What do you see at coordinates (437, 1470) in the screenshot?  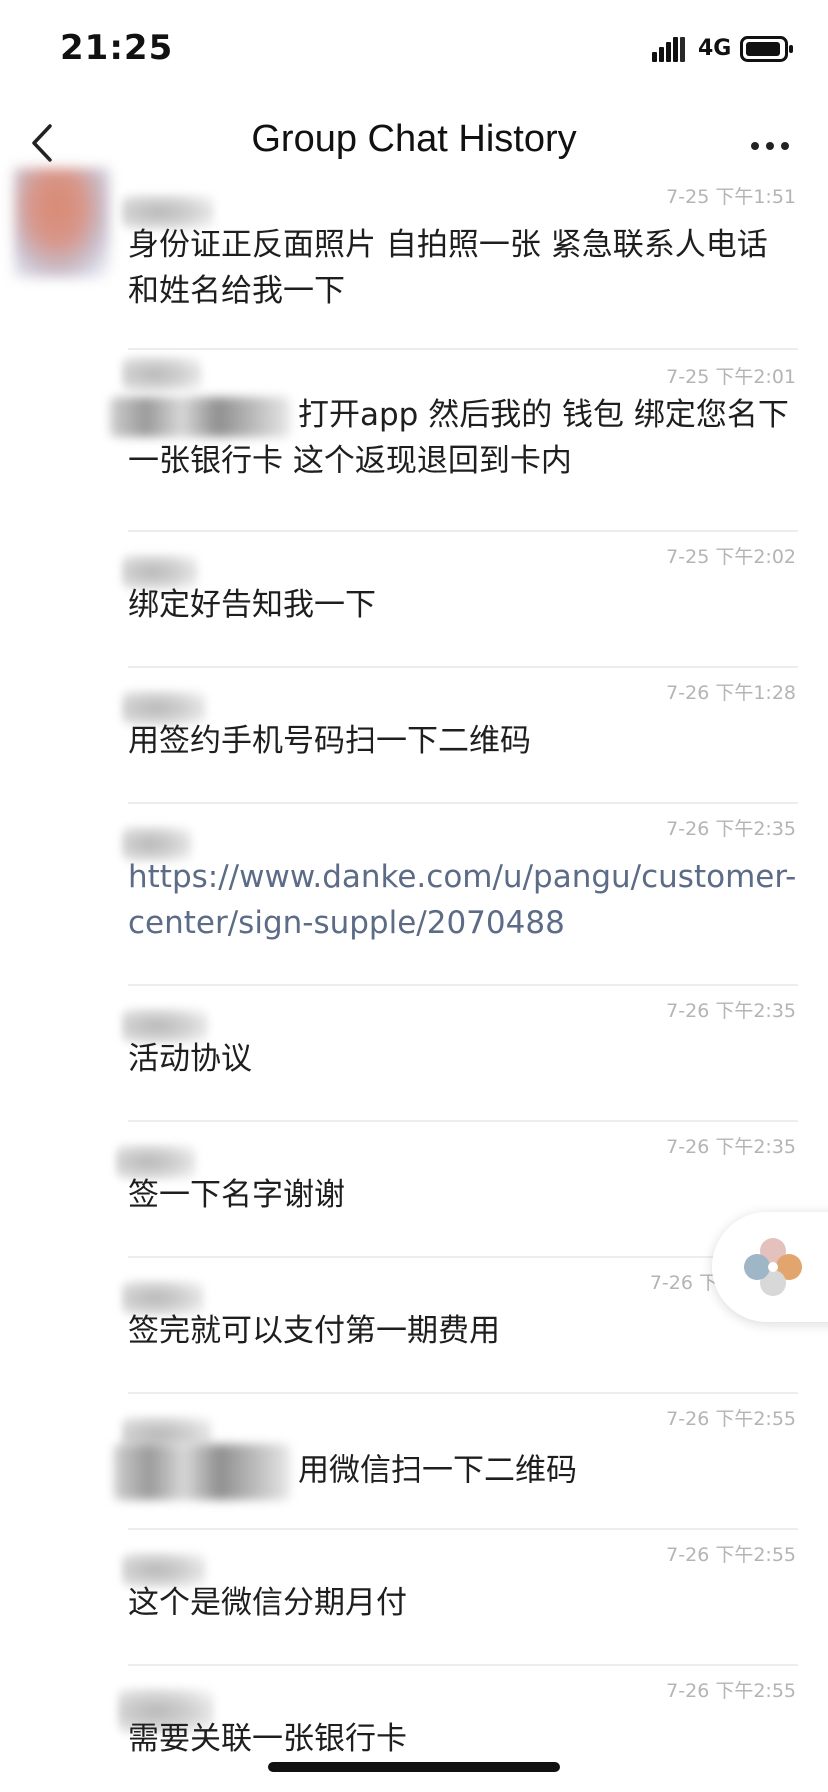 I see `message-text-content: 用微信扫一下二维码` at bounding box center [437, 1470].